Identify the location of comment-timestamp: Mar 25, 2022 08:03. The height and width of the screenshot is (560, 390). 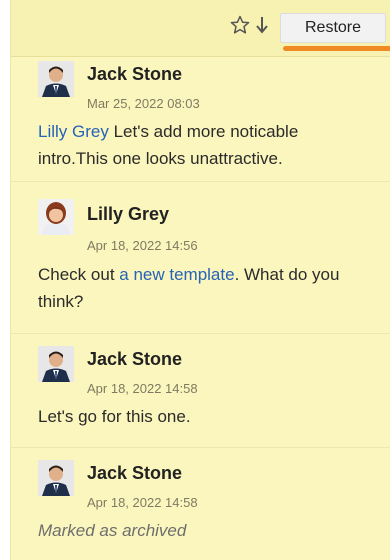
(143, 103).